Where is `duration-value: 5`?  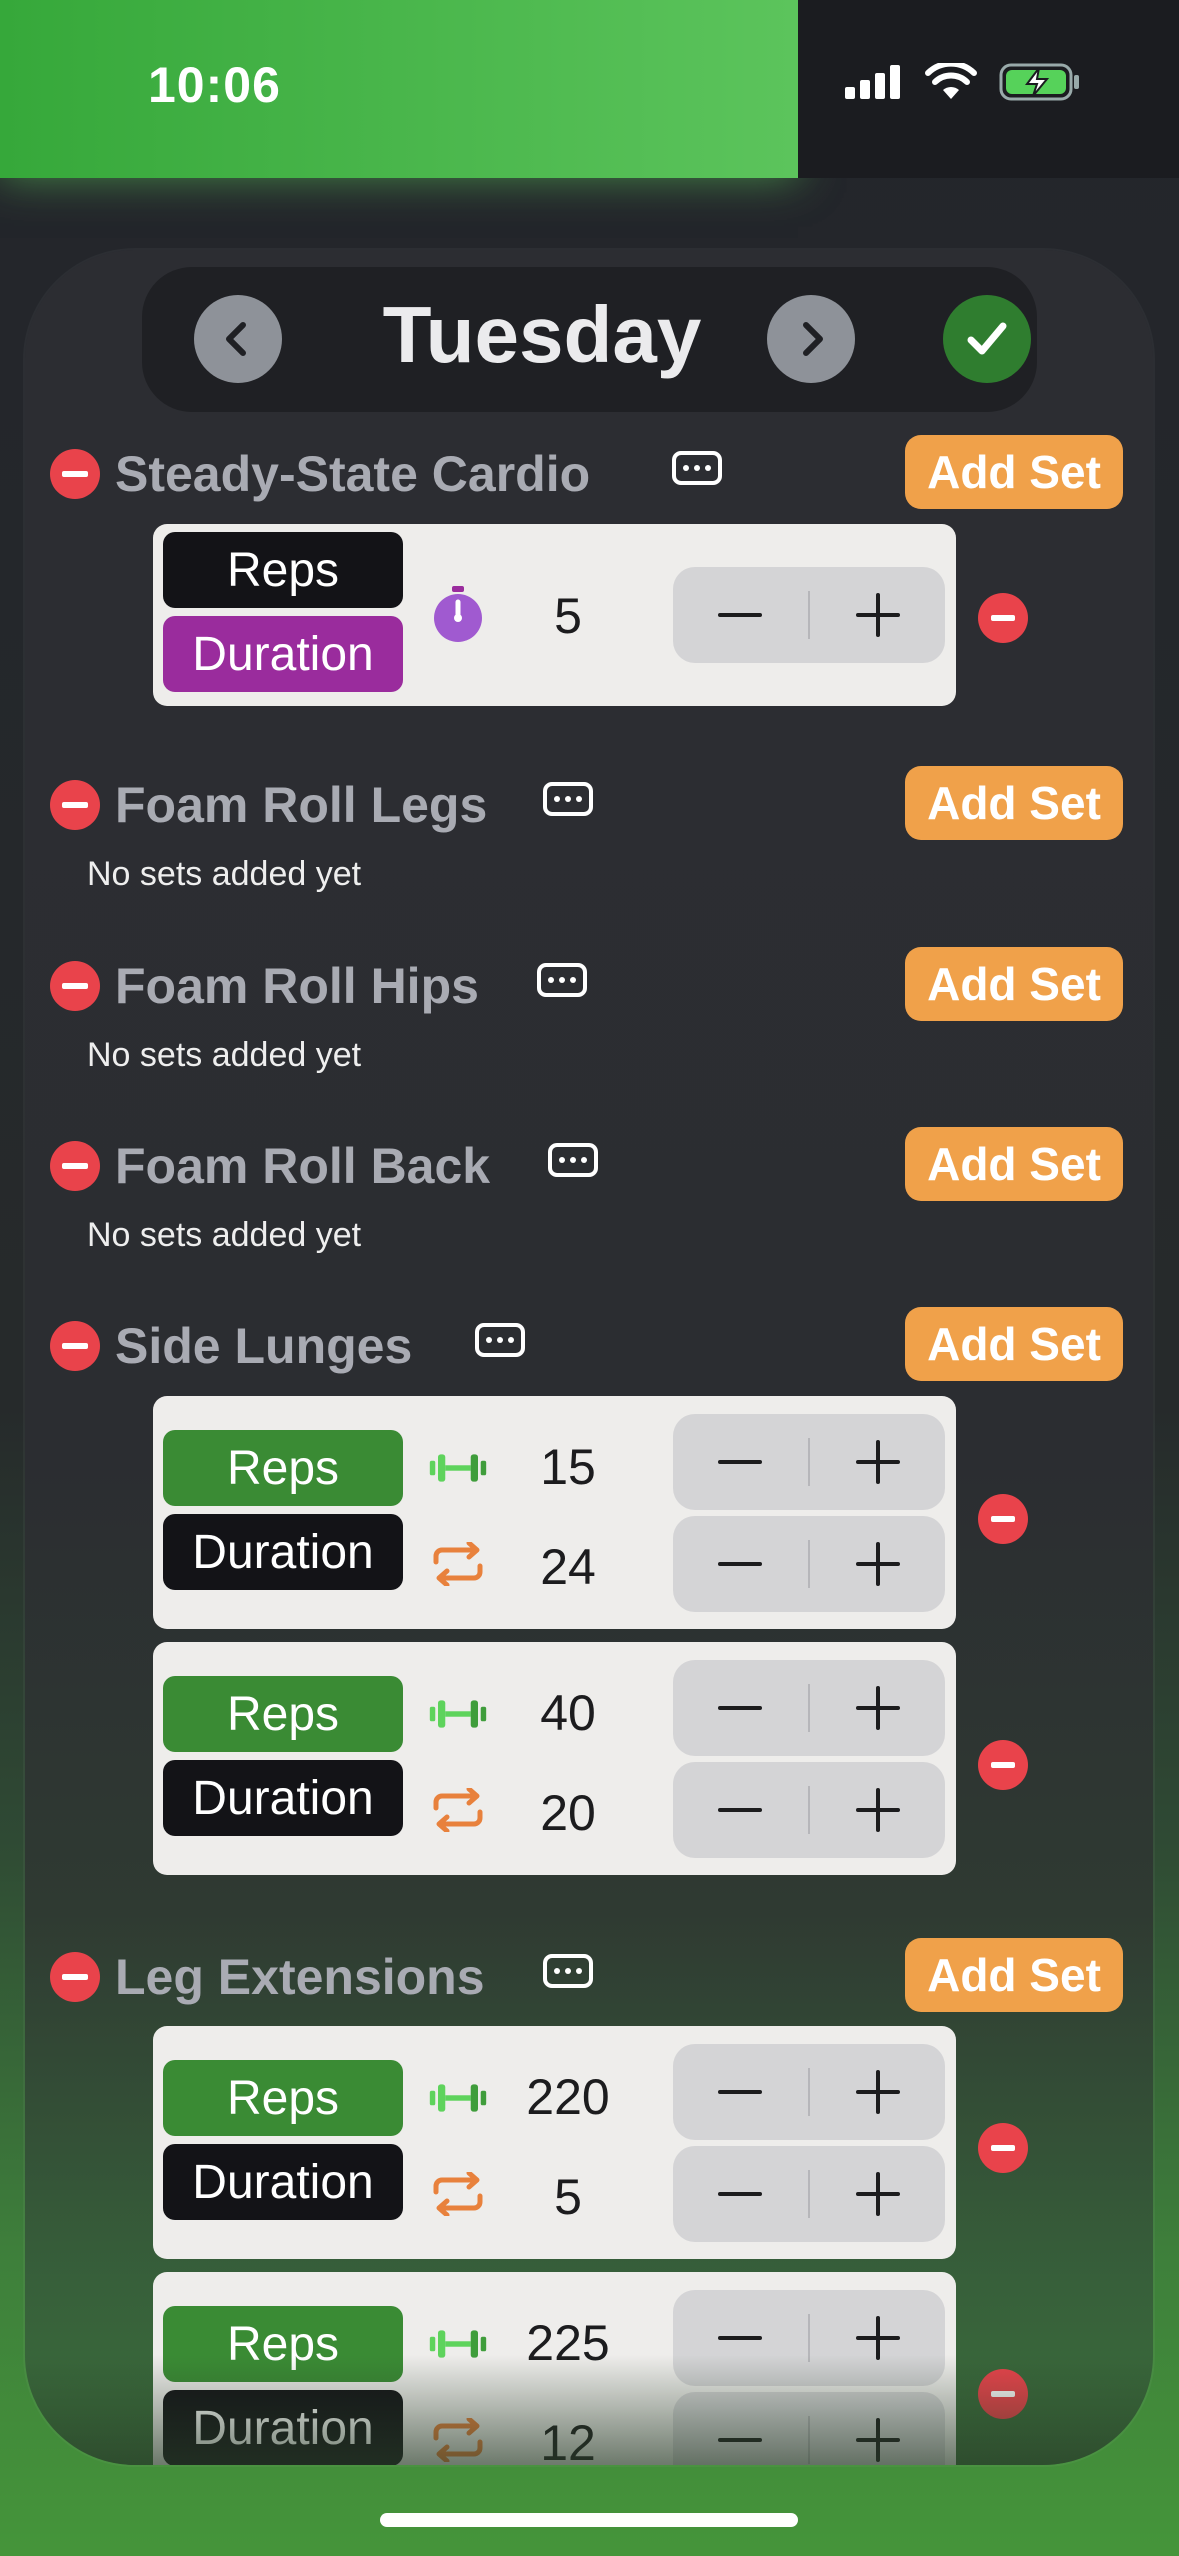
duration-value: 5 is located at coordinates (568, 2197).